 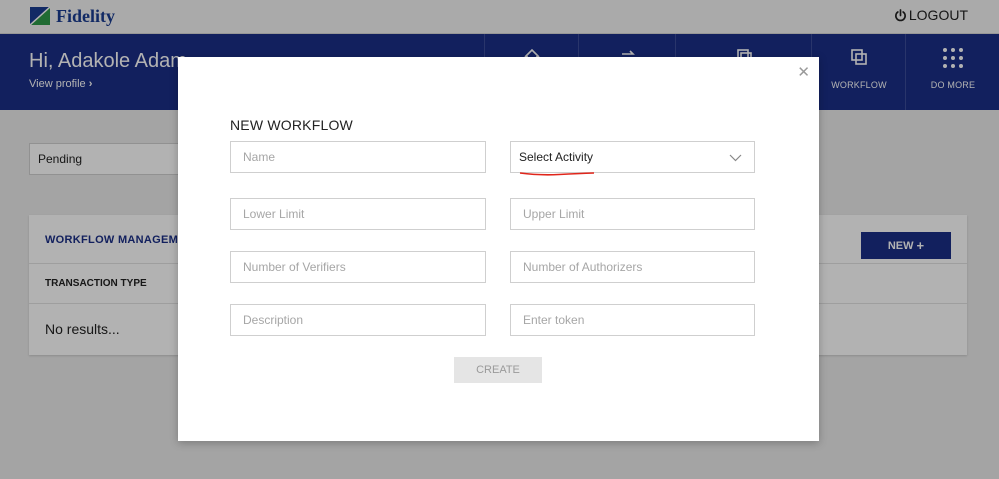 I want to click on create-button: CREATE, so click(x=498, y=370).